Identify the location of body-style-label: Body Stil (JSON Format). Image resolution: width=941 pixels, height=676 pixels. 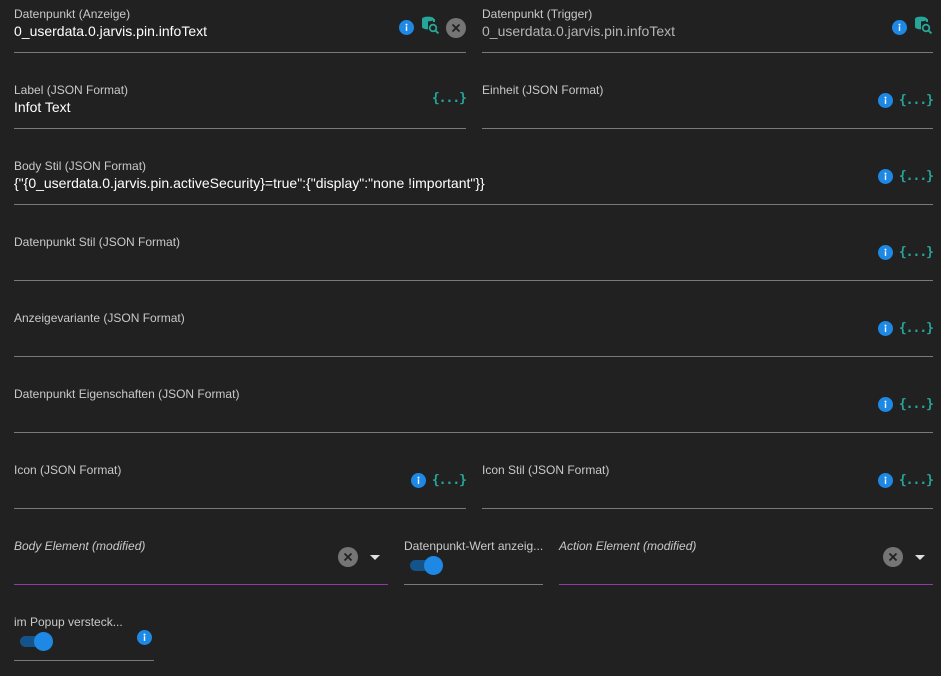
(80, 166).